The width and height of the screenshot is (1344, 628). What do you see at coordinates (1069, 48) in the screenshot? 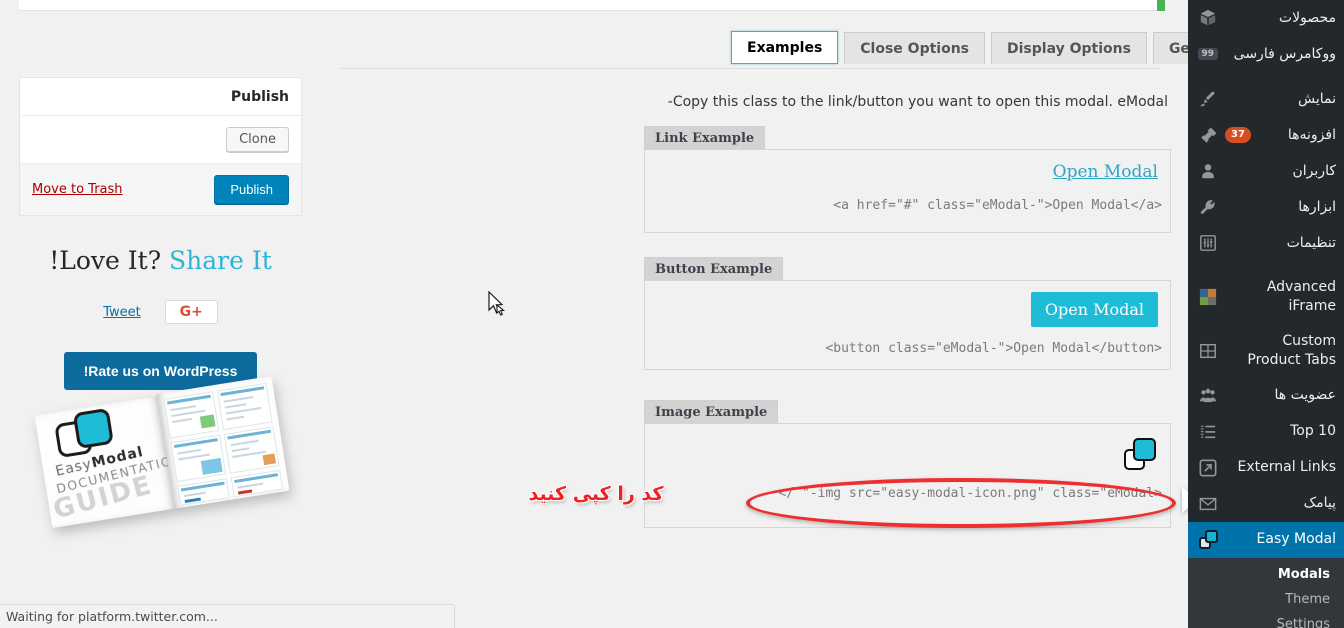
I see `tab-display-options: Display Options` at bounding box center [1069, 48].